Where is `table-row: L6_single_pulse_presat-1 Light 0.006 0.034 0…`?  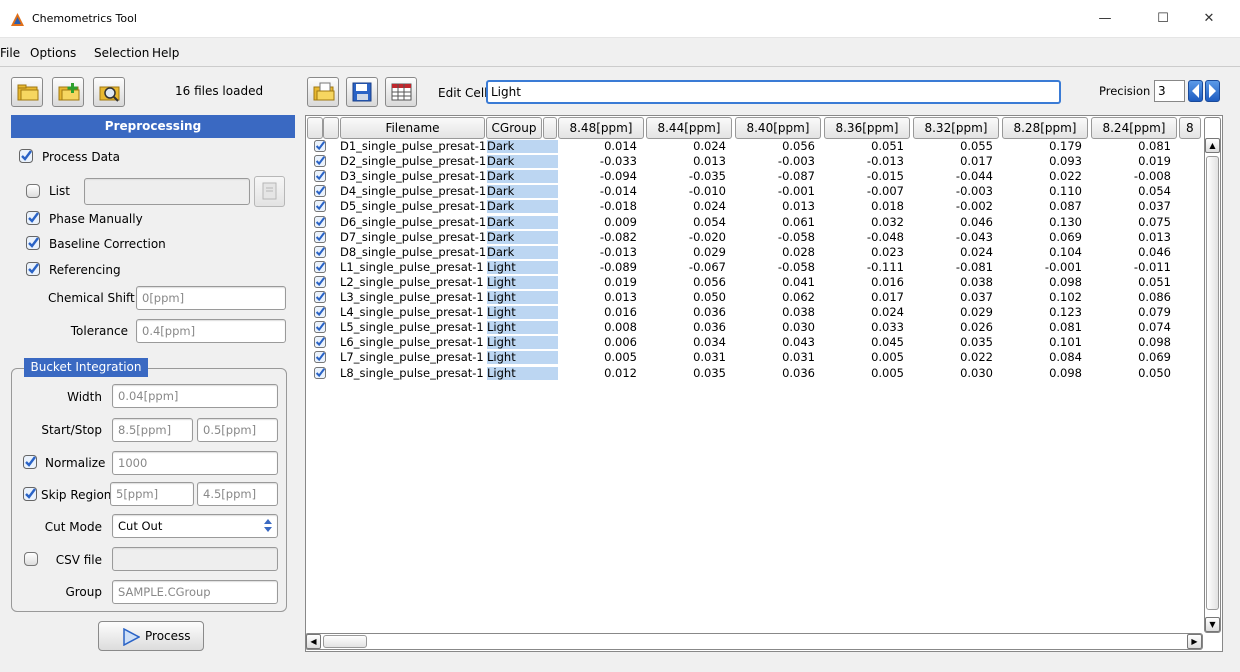
table-row: L6_single_pulse_presat-1 Light 0.006 0.034 0… is located at coordinates (756, 343).